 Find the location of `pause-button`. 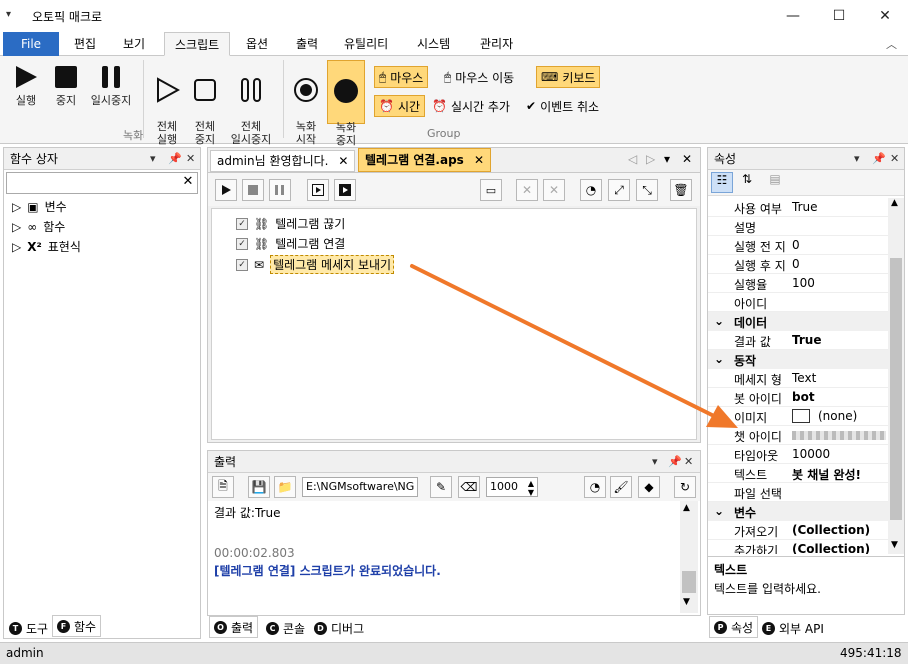

pause-button is located at coordinates (280, 190).